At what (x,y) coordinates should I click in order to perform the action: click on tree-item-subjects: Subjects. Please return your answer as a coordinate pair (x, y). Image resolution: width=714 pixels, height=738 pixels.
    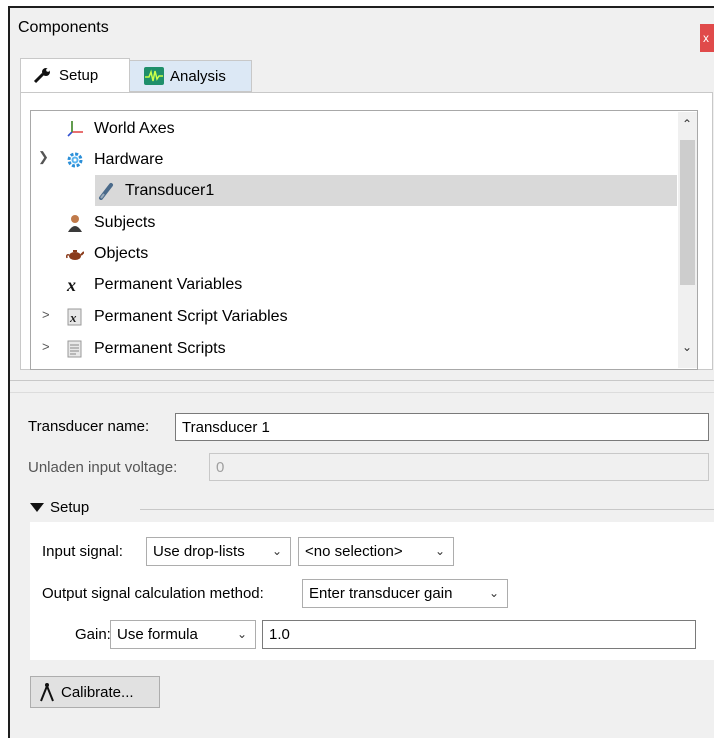
    Looking at the image, I should click on (110, 222).